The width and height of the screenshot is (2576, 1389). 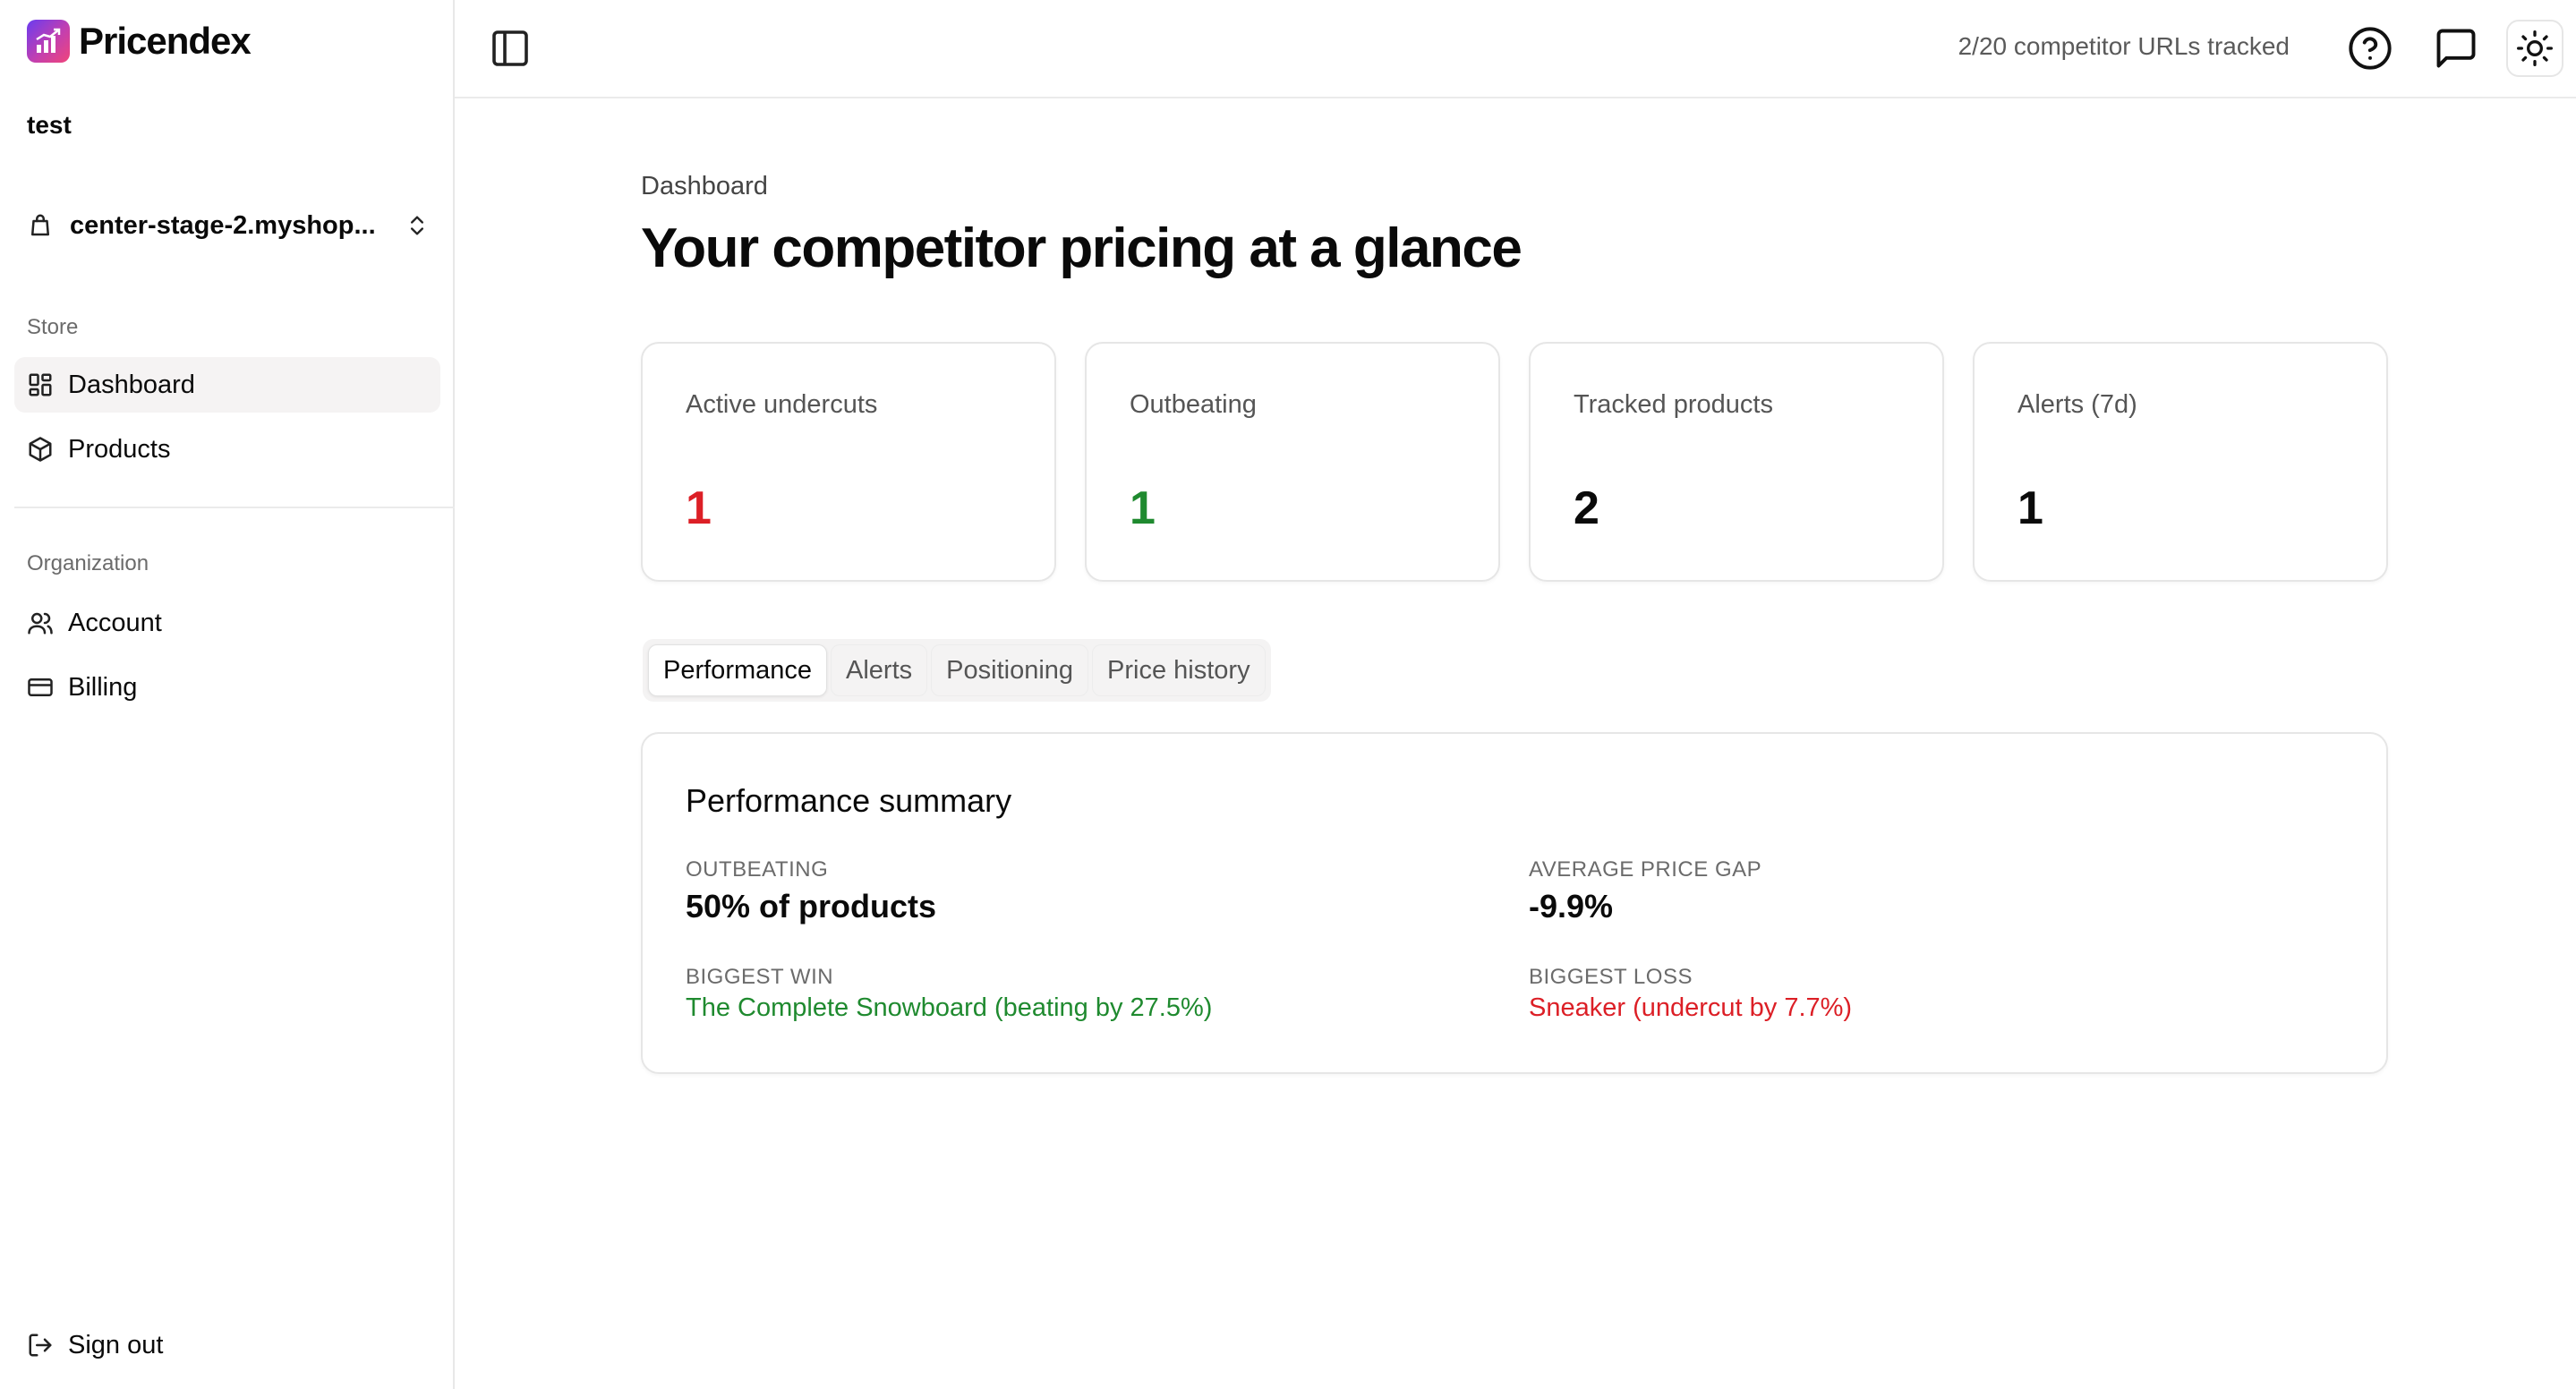 What do you see at coordinates (40, 687) in the screenshot?
I see `credit-card-icon` at bounding box center [40, 687].